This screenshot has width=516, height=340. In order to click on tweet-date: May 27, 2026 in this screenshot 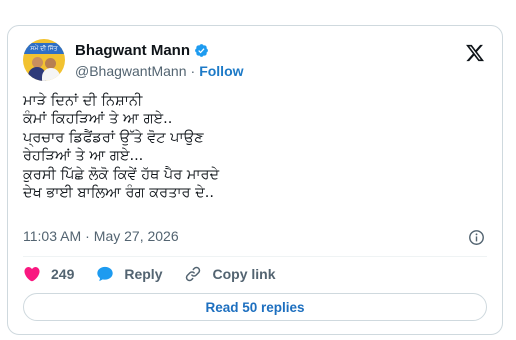, I will do `click(136, 236)`.